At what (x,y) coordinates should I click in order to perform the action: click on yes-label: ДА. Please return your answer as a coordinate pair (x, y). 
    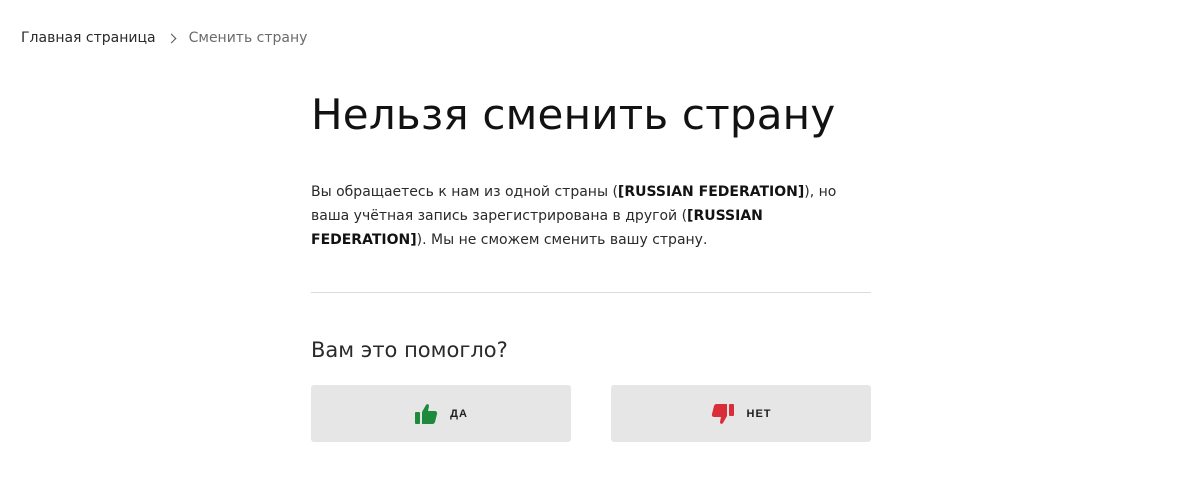
    Looking at the image, I should click on (459, 413).